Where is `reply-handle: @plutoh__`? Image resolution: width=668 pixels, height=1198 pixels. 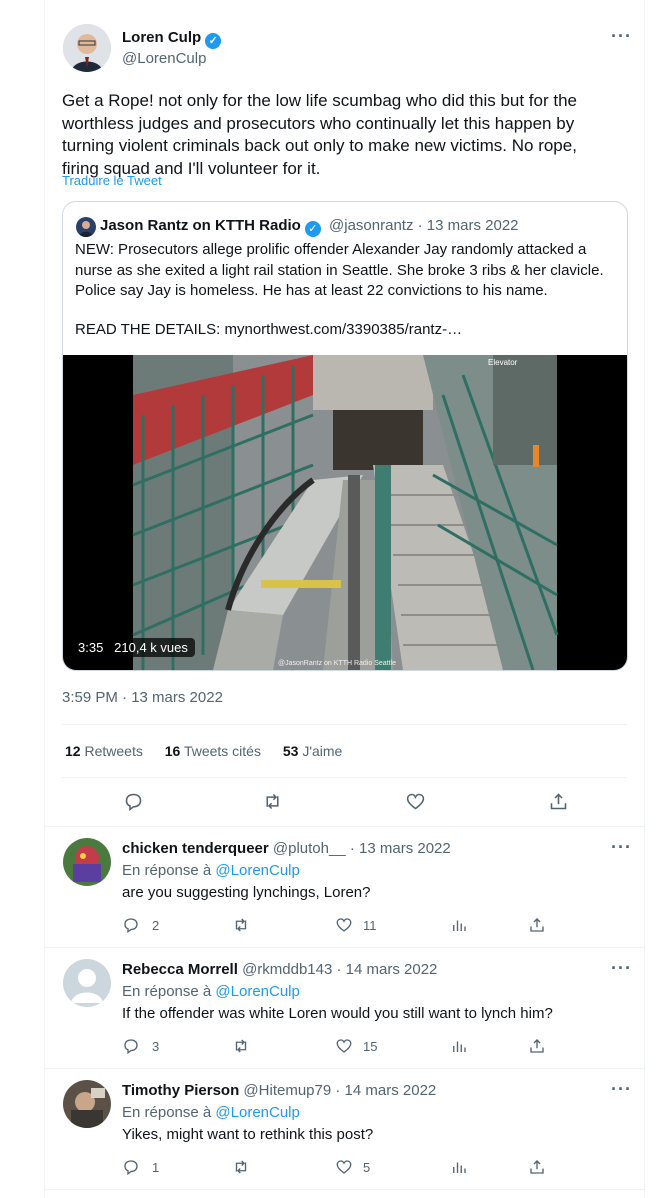
reply-handle: @plutoh__ is located at coordinates (309, 848).